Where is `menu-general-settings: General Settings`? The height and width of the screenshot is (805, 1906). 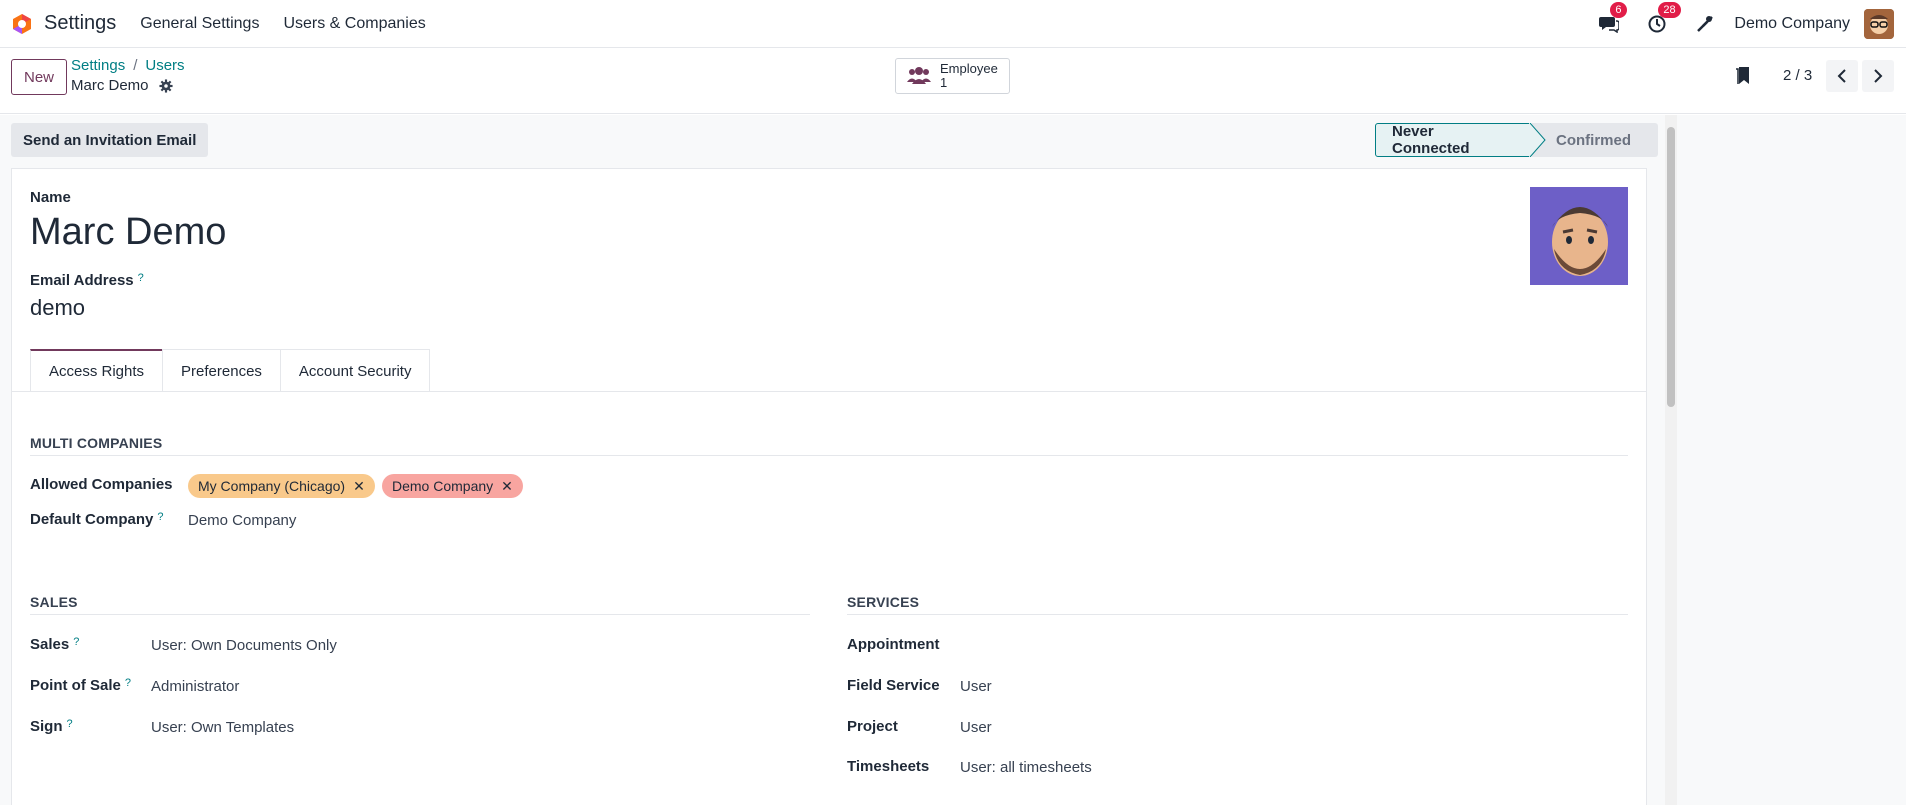 menu-general-settings: General Settings is located at coordinates (199, 24).